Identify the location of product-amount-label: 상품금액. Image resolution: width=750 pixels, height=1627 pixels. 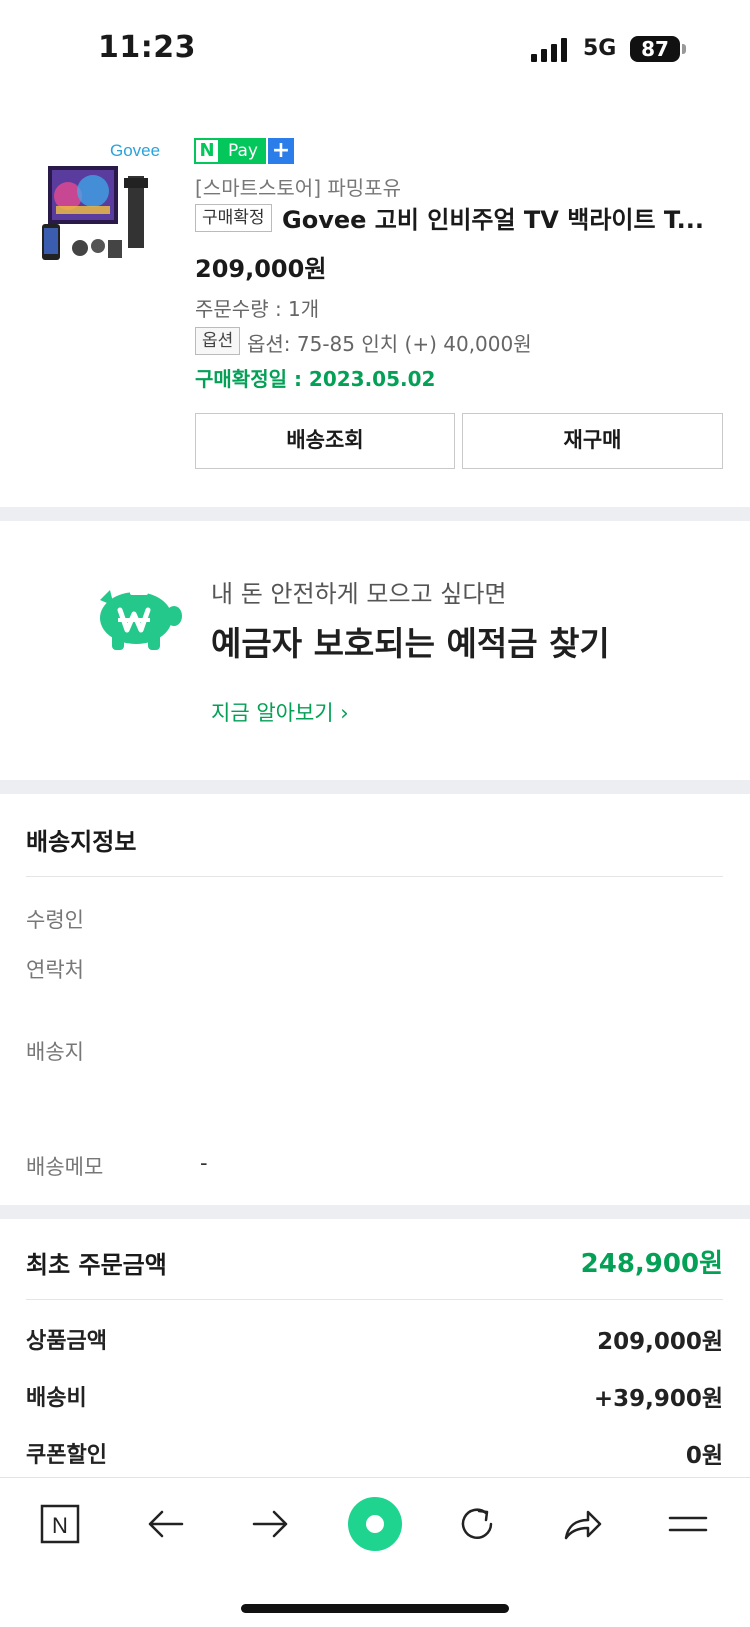
(66, 1341).